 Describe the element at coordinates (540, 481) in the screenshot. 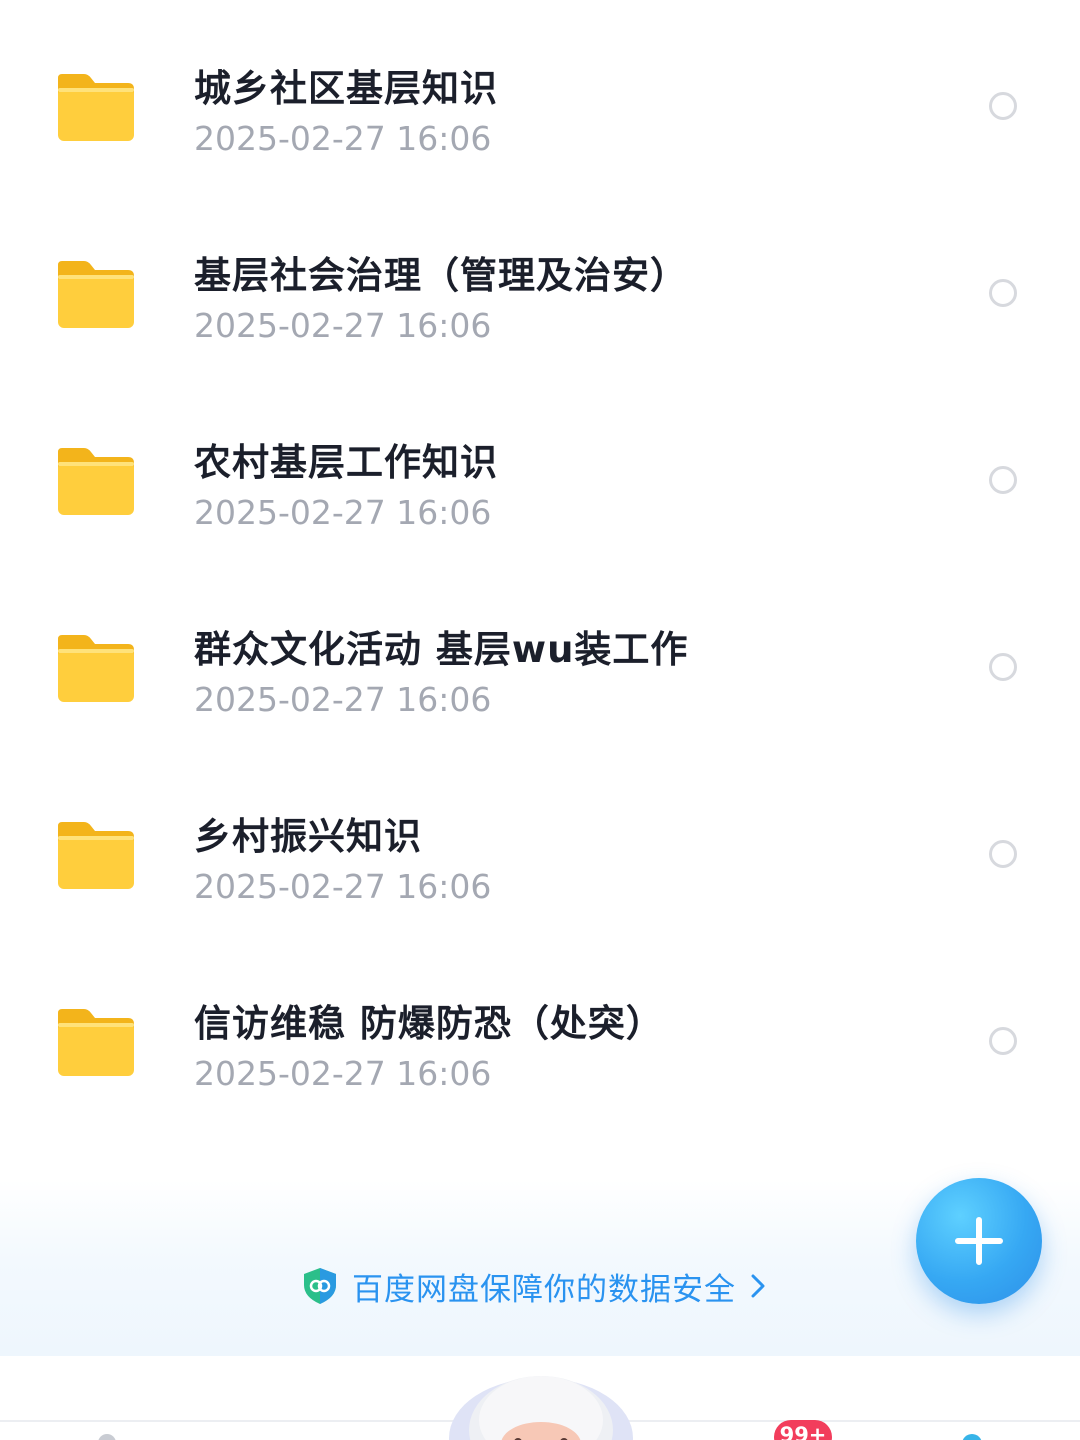

I see `file-row-2: 农村基层工作知识 2025-02-27 16:06` at that location.